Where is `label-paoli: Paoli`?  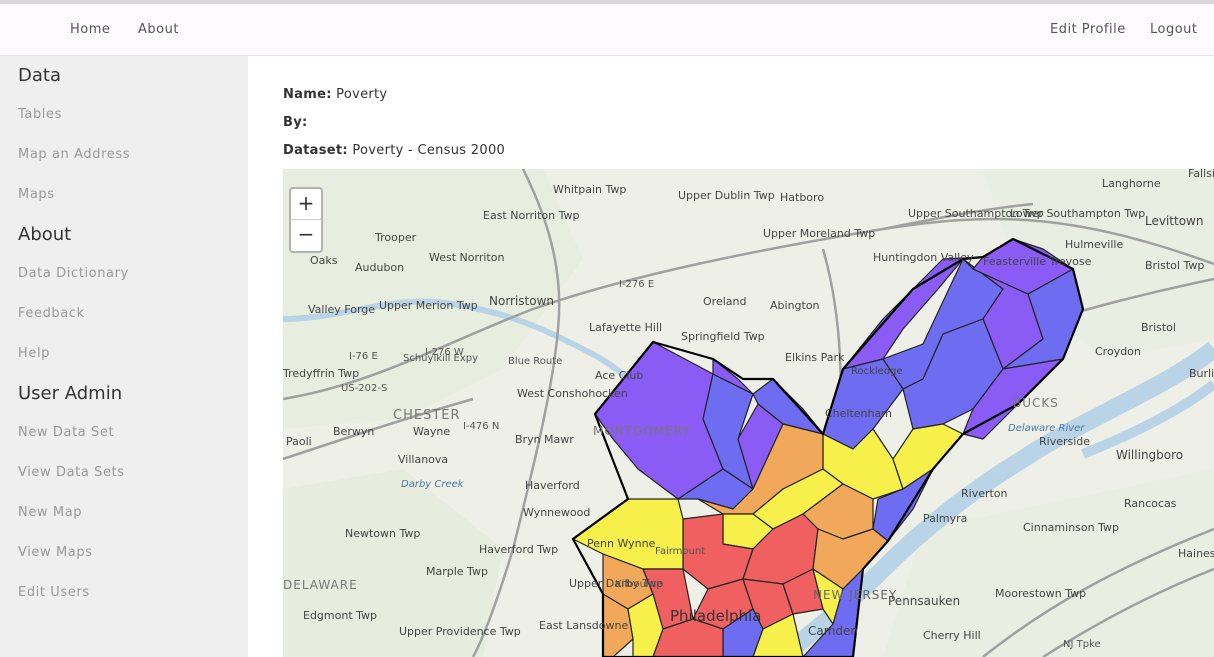
label-paoli: Paoli is located at coordinates (299, 441).